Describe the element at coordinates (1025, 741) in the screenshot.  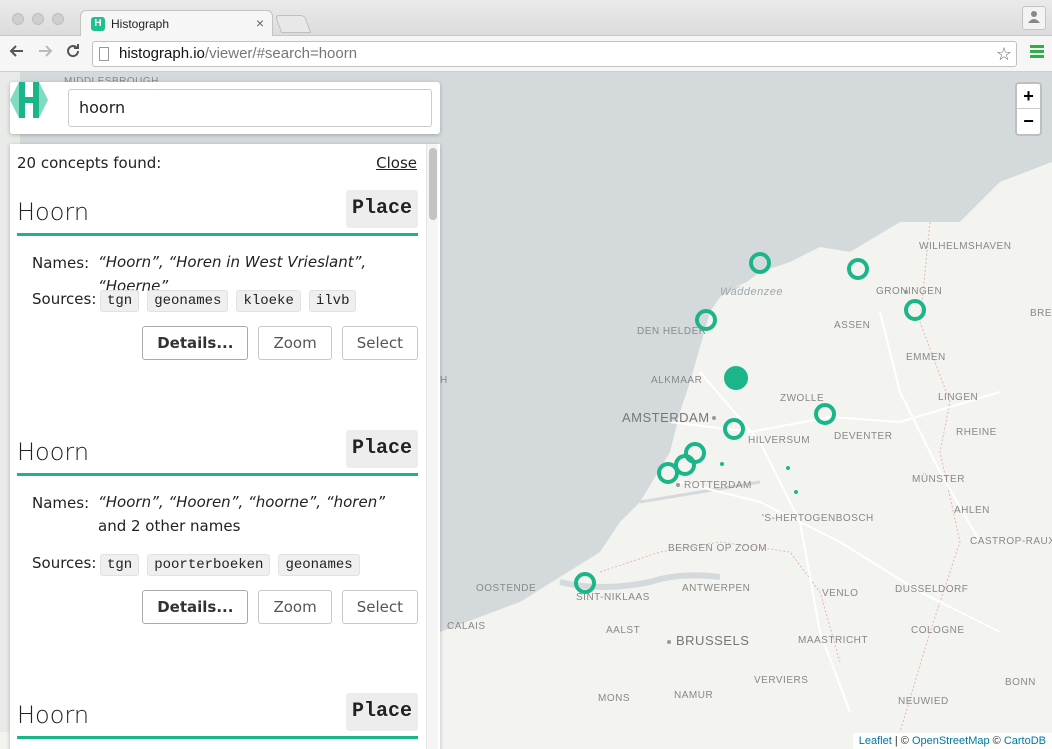
I see `cartodb-link: CartoDB` at that location.